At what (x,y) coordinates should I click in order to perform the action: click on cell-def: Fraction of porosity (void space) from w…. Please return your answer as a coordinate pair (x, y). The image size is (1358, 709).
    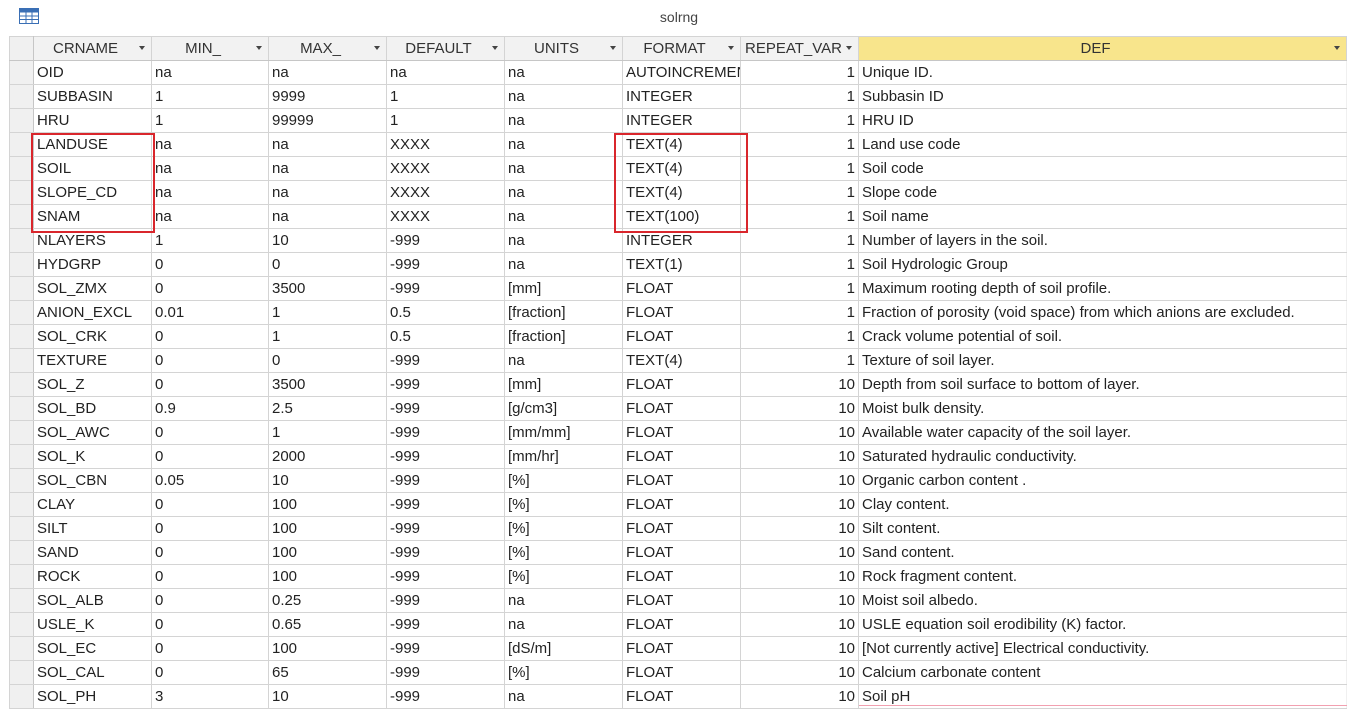
    Looking at the image, I should click on (1102, 312).